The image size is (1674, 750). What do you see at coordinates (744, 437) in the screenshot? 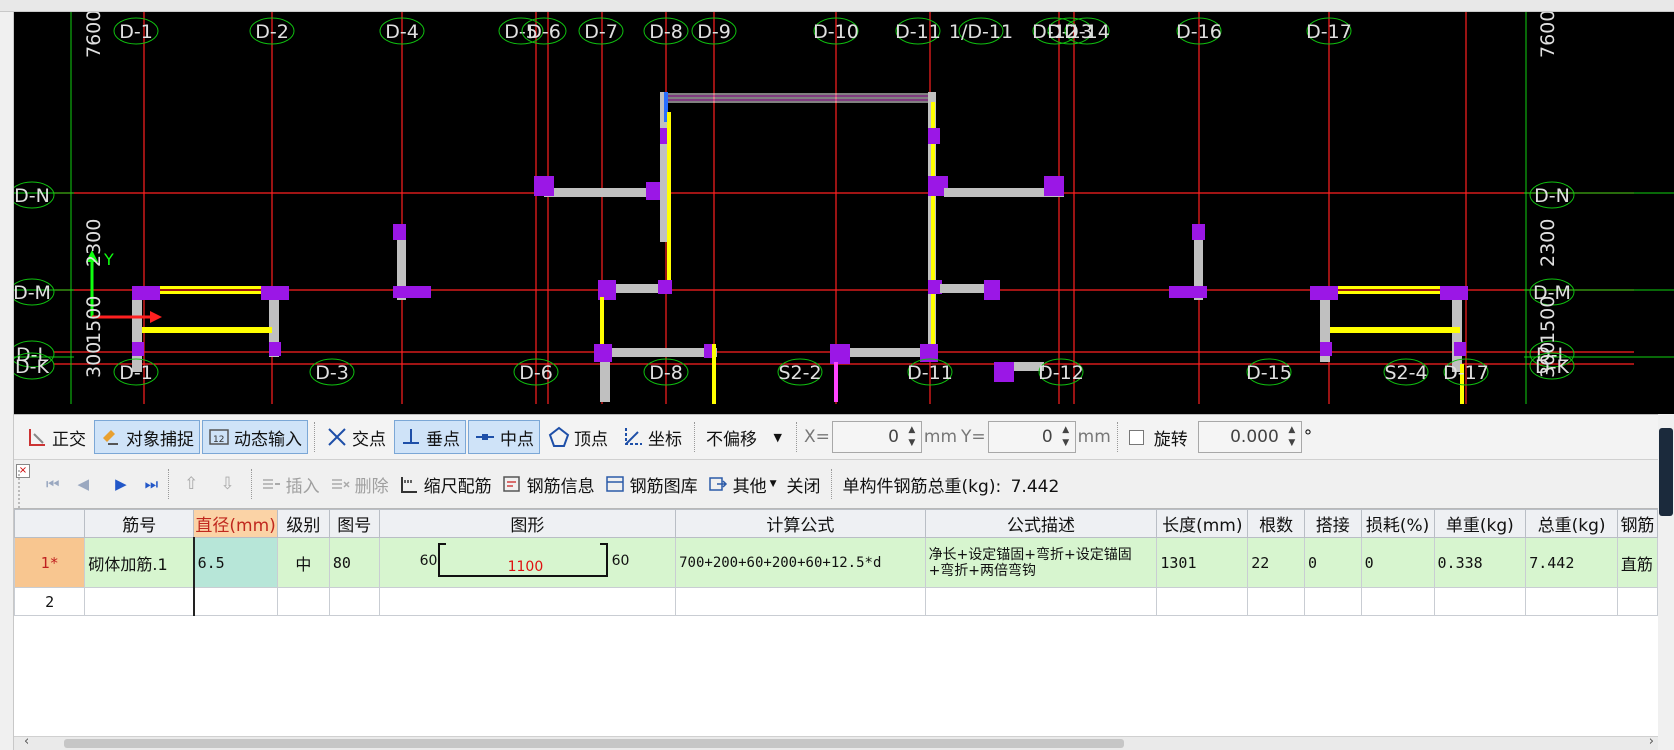
I see `offset-mode-select: 不偏移 ▼` at bounding box center [744, 437].